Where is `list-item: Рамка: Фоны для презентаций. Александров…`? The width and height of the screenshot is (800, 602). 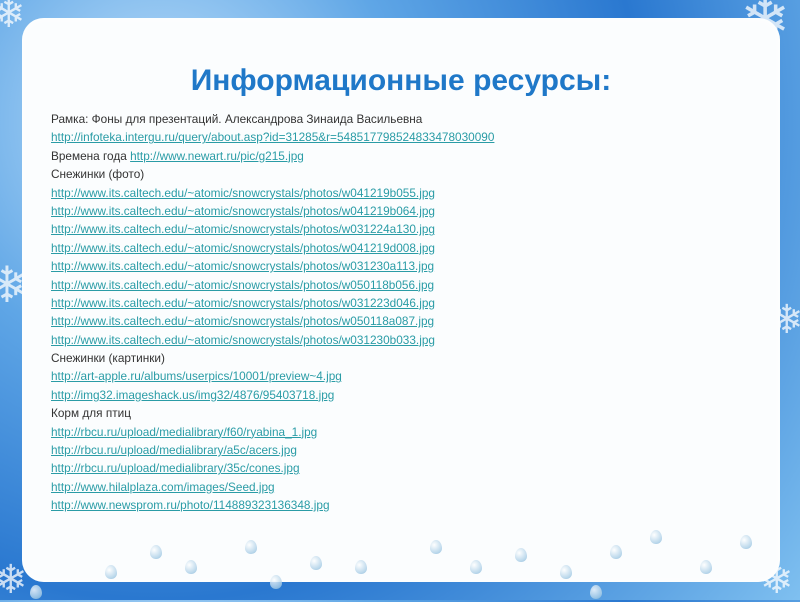
list-item: Рамка: Фоны для презентаций. Александров… is located at coordinates (272, 119).